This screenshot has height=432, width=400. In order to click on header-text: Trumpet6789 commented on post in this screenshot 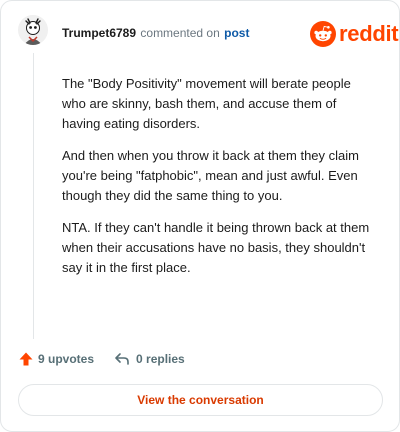, I will do `click(155, 33)`.